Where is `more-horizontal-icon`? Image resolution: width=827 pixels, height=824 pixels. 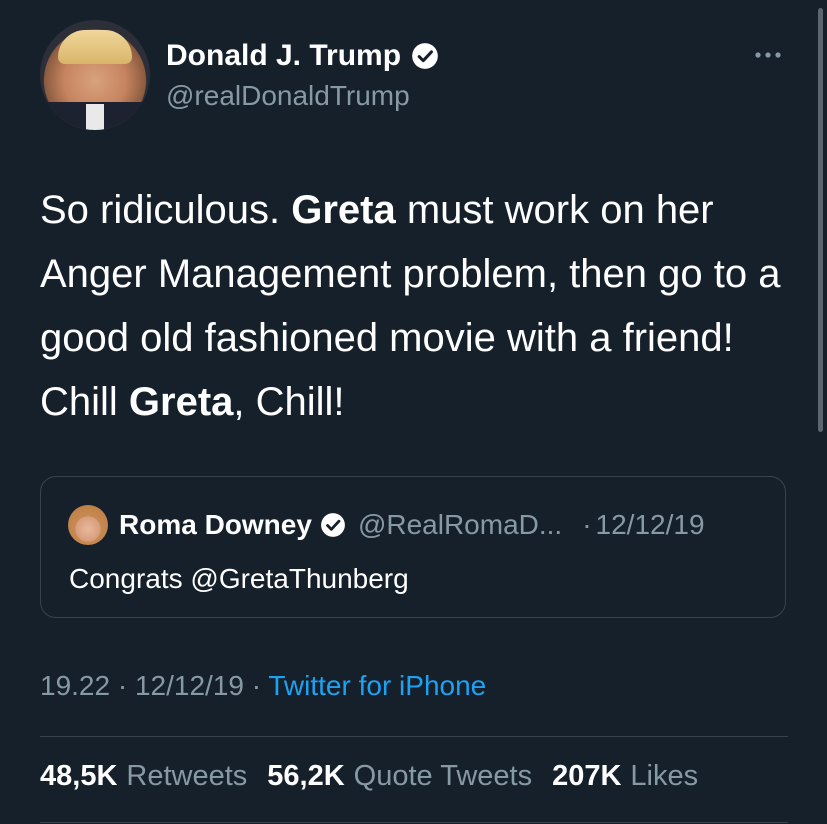
more-horizontal-icon is located at coordinates (768, 55).